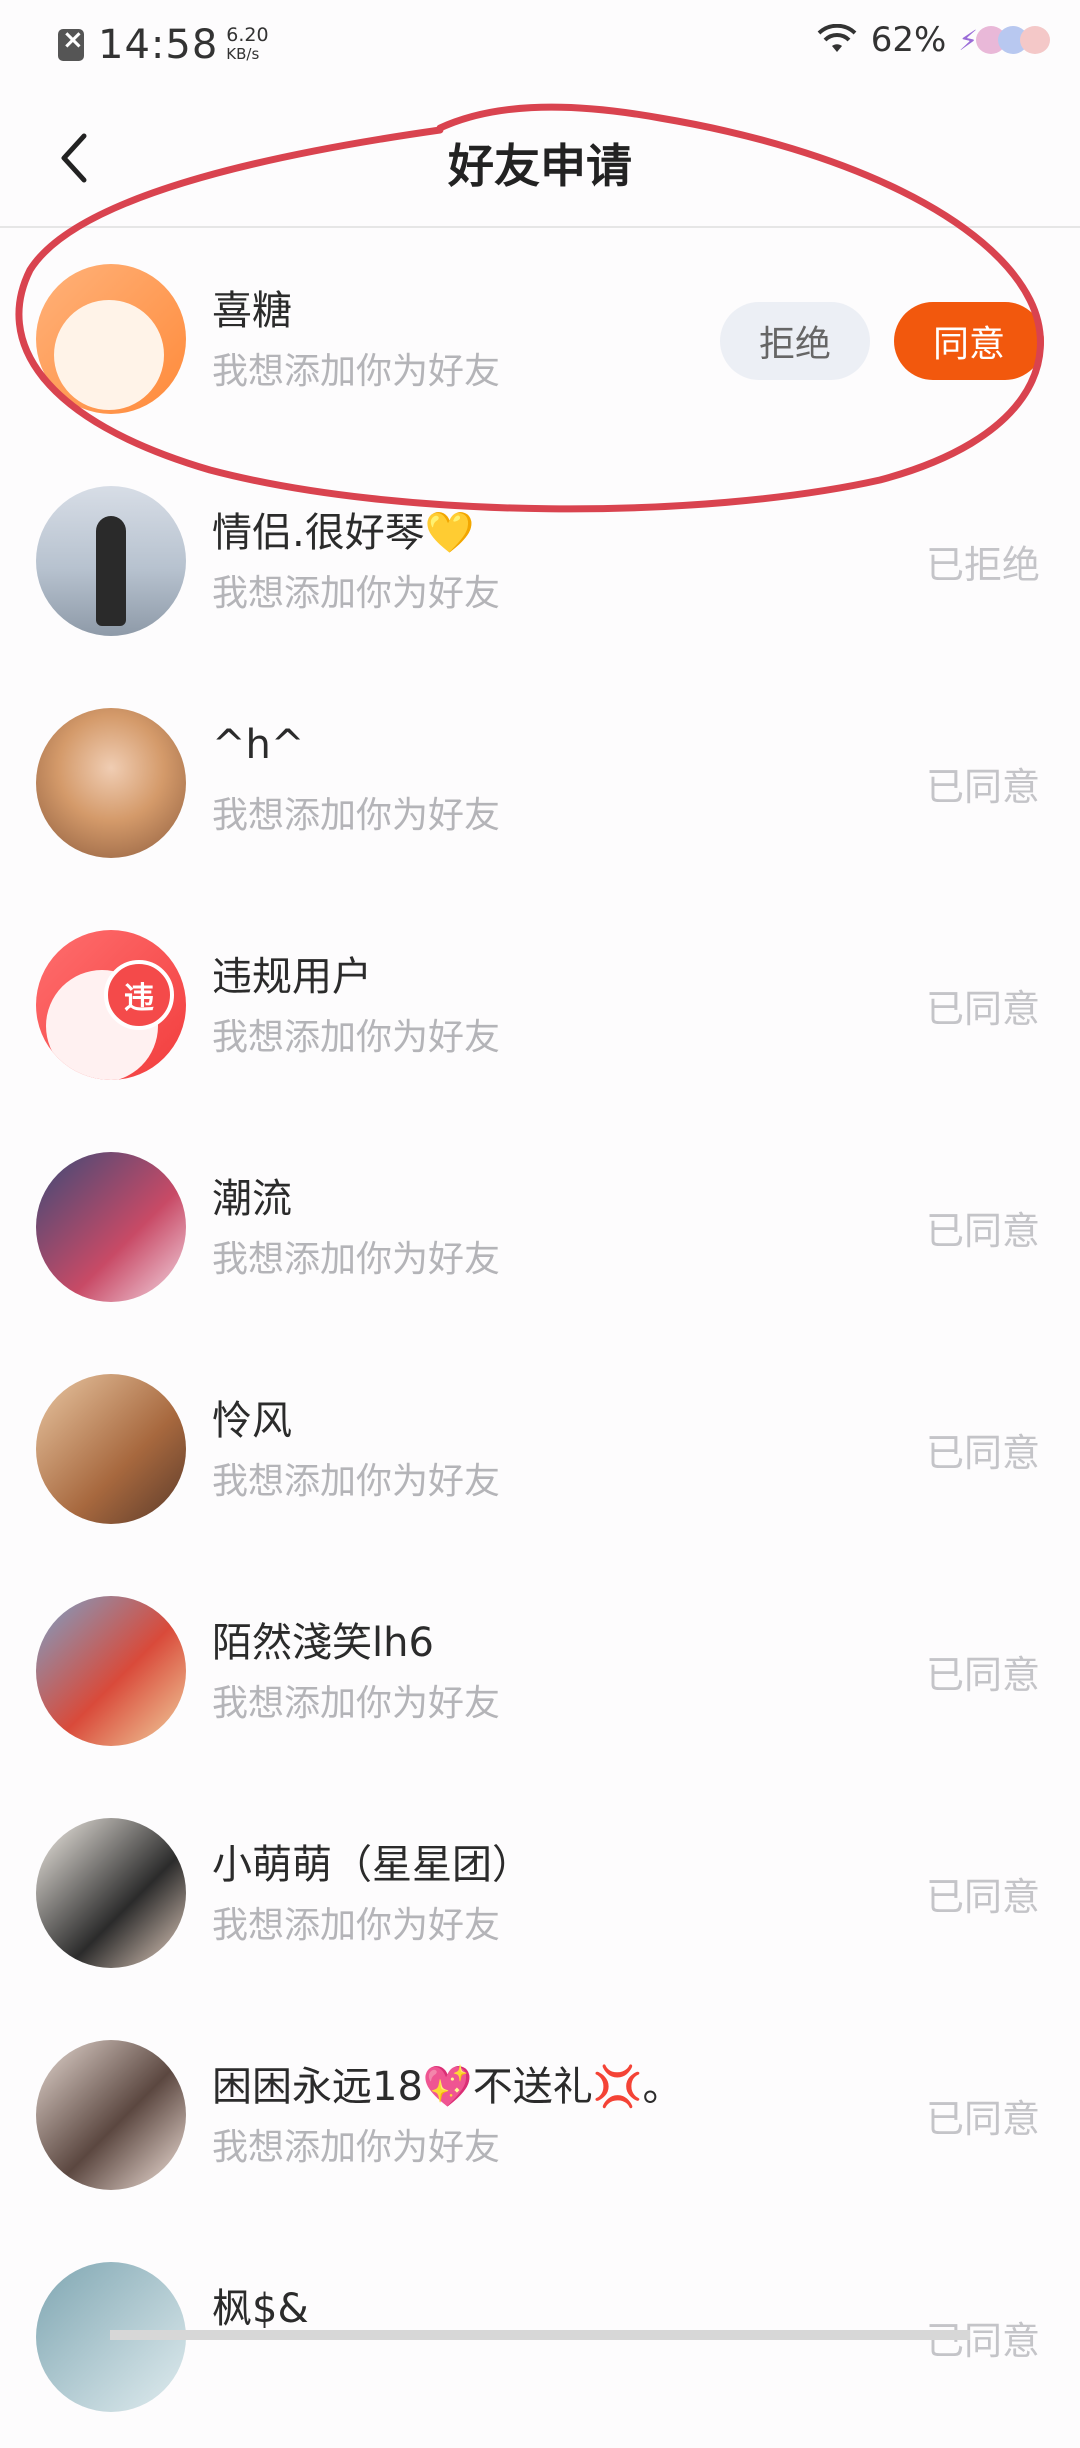  I want to click on battery-percentage: 62%, so click(908, 40).